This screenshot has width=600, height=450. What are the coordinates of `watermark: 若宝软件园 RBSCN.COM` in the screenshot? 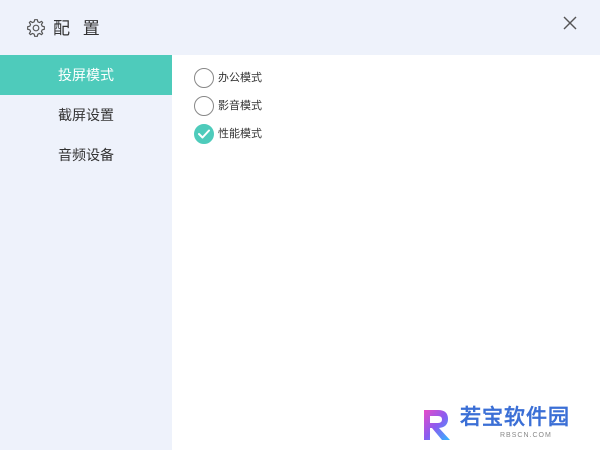 It's located at (504, 424).